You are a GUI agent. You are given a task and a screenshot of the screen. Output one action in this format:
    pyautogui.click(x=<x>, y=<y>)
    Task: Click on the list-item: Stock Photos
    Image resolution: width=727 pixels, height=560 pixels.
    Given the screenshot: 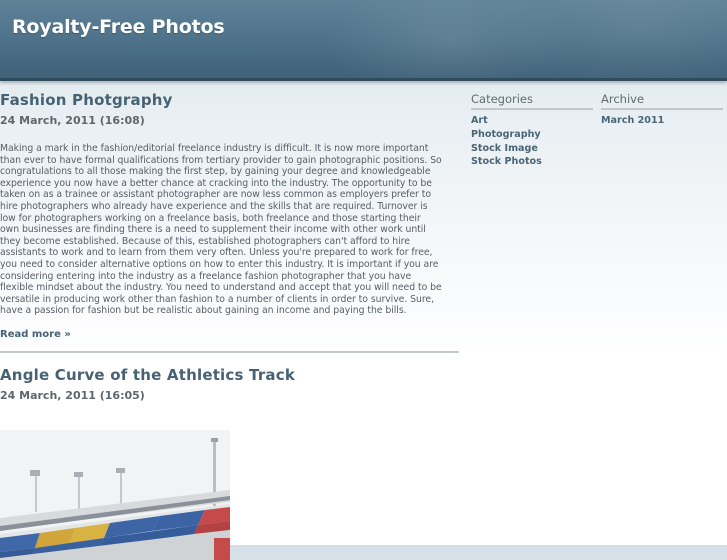 What is the action you would take?
    pyautogui.click(x=532, y=162)
    